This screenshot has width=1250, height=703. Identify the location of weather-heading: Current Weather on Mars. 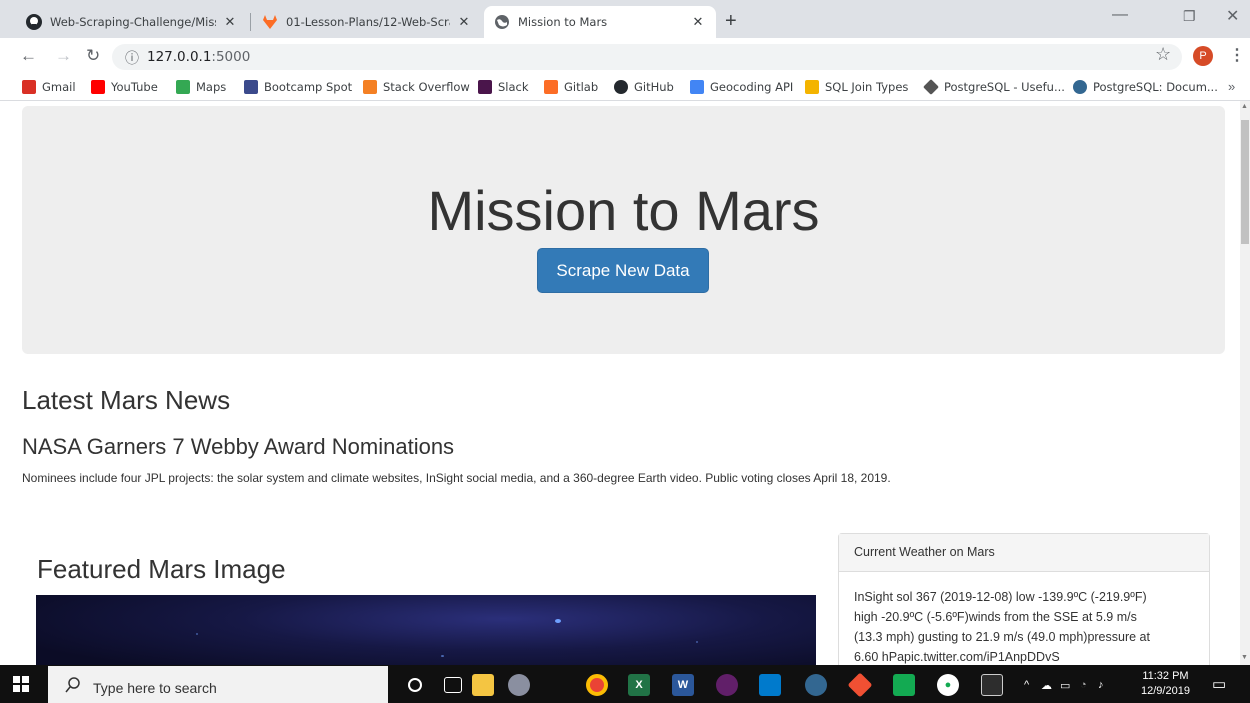
(1024, 553).